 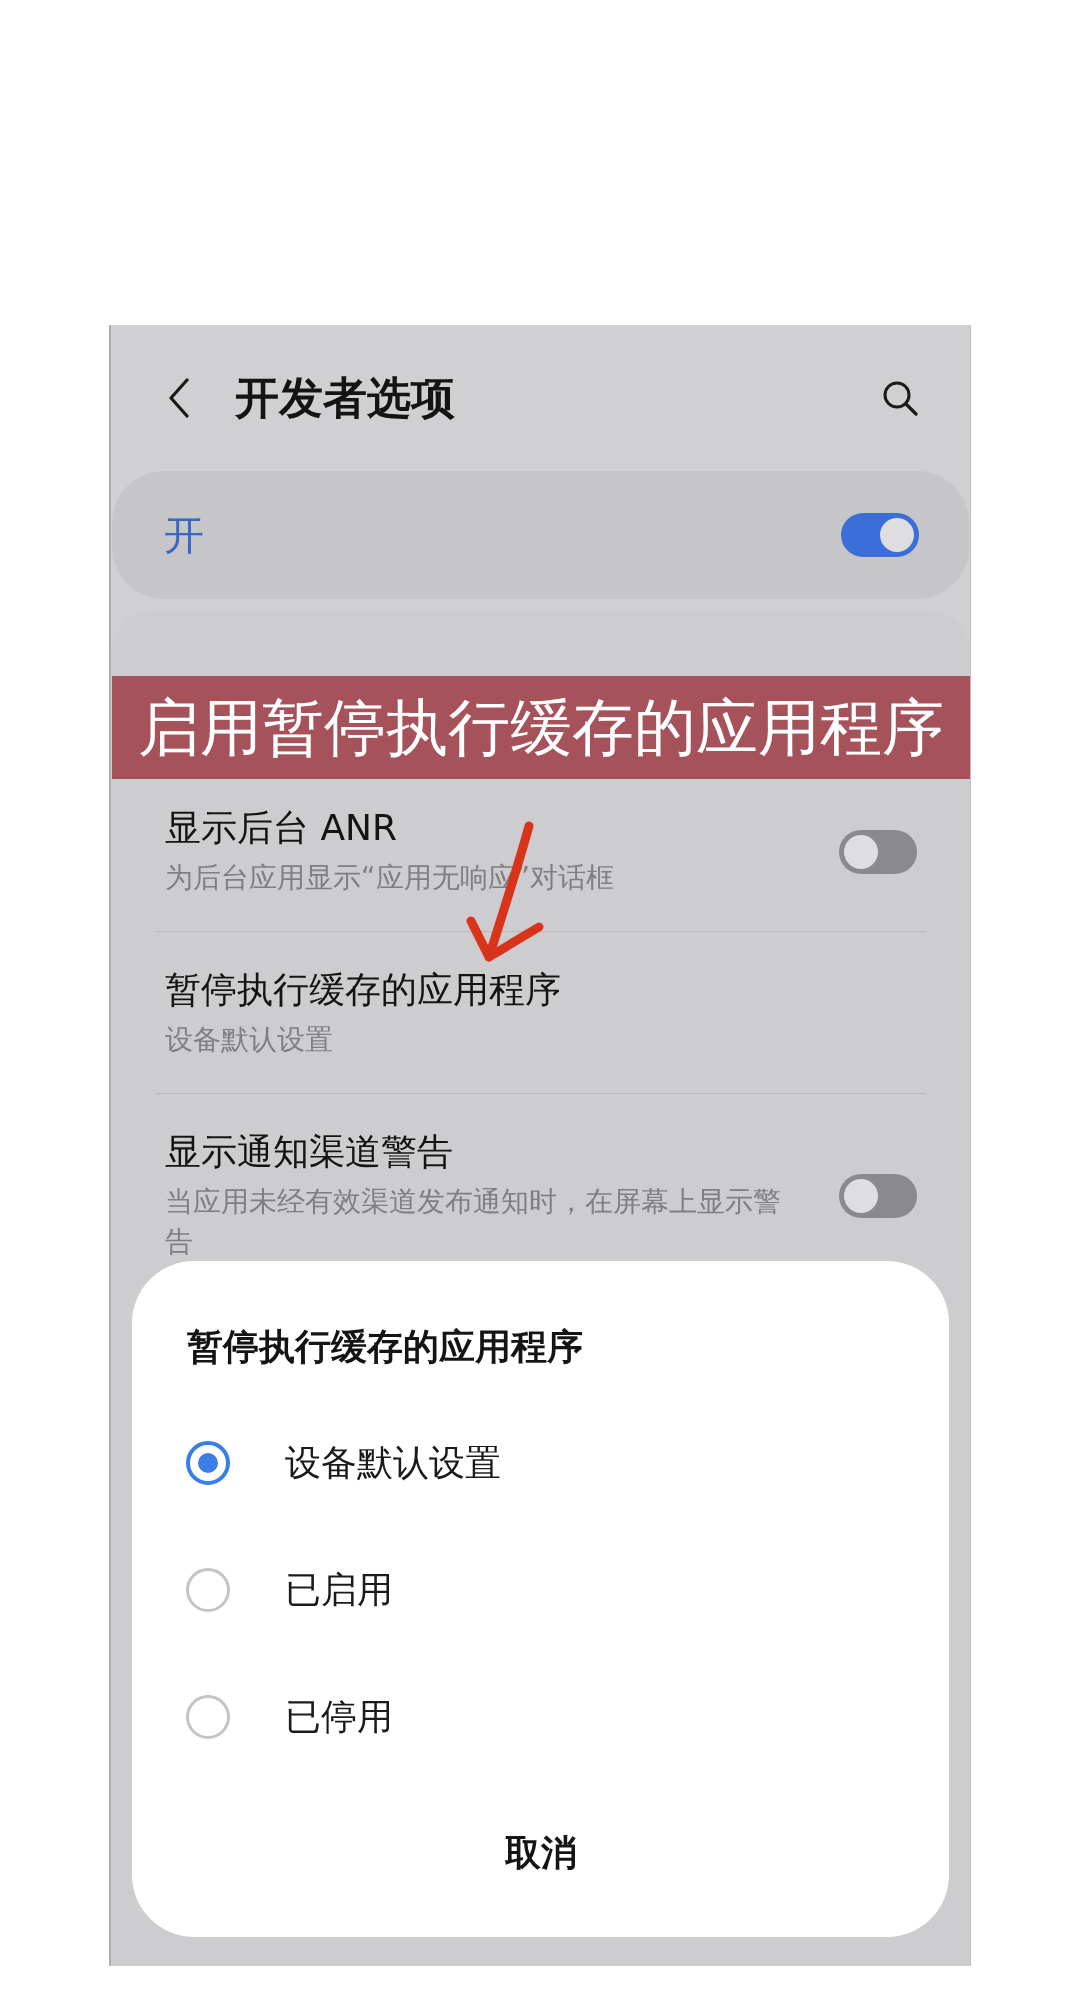 I want to click on cancel-button: 取消, so click(x=540, y=1853).